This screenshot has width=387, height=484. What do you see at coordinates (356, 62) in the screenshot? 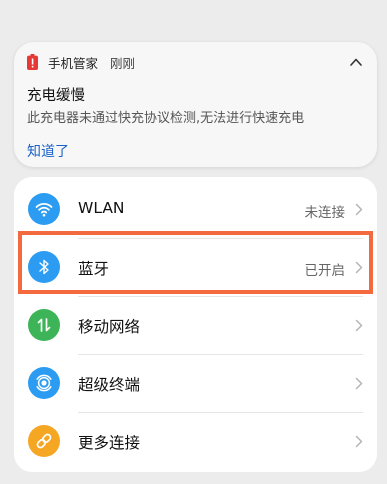
I see `chevron-up-icon` at bounding box center [356, 62].